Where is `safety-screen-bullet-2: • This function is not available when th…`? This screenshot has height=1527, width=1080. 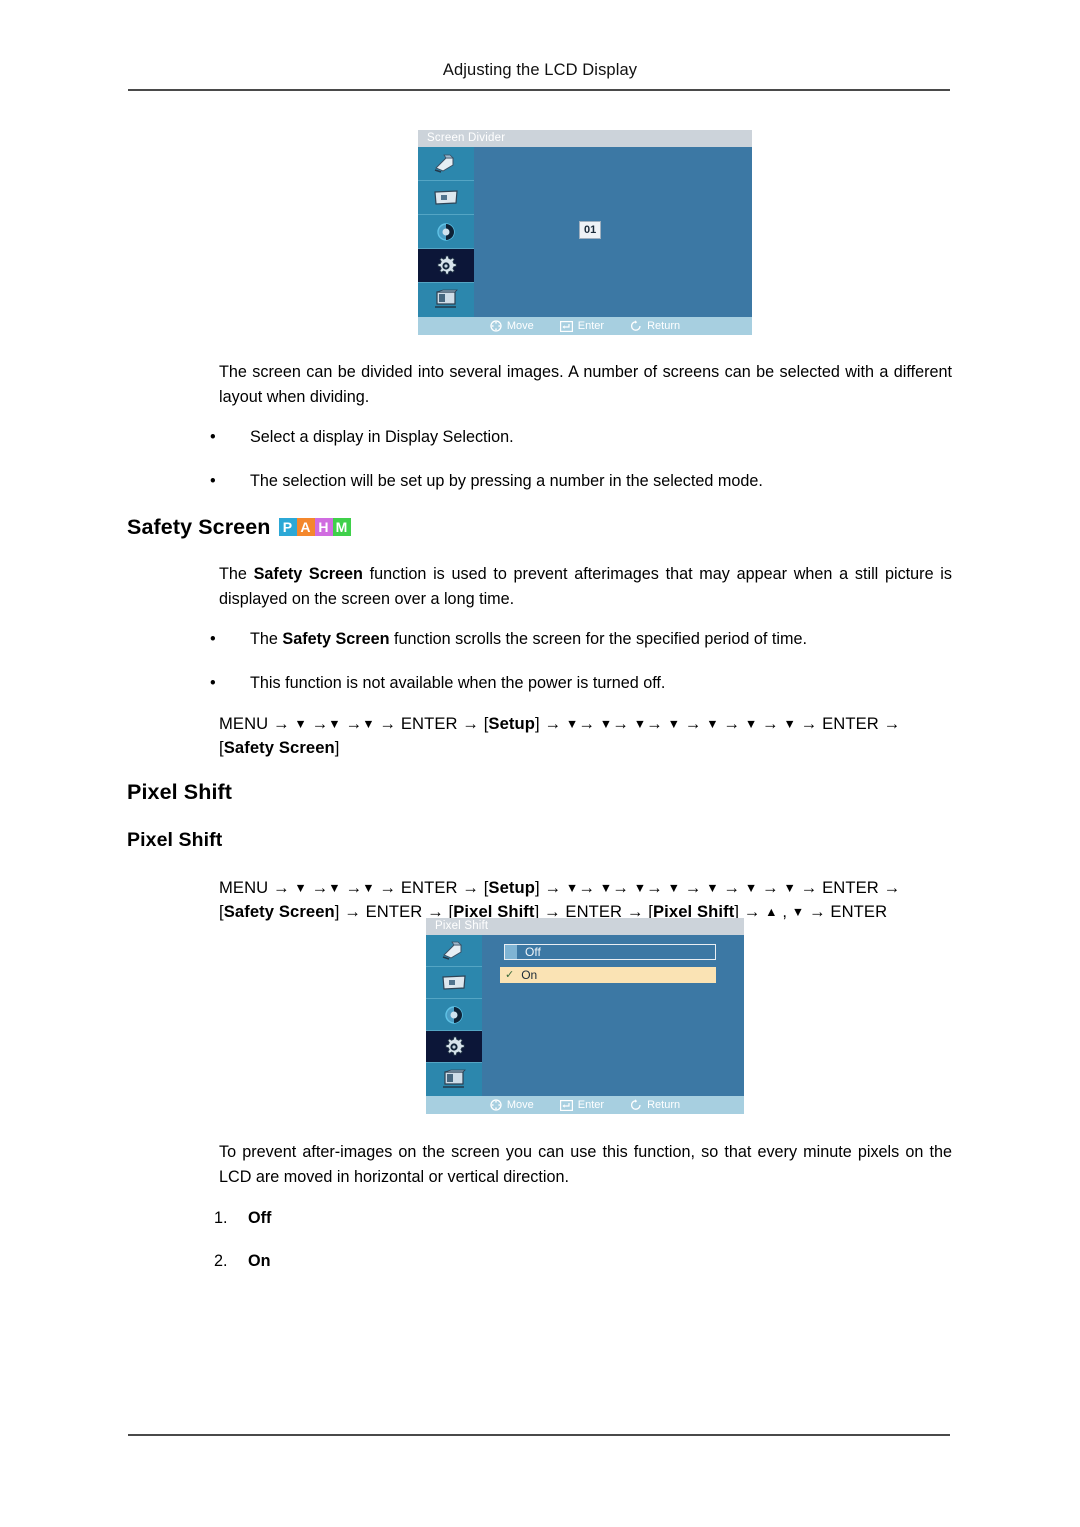
safety-screen-bullet-2: • This function is not available when th… is located at coordinates (581, 683).